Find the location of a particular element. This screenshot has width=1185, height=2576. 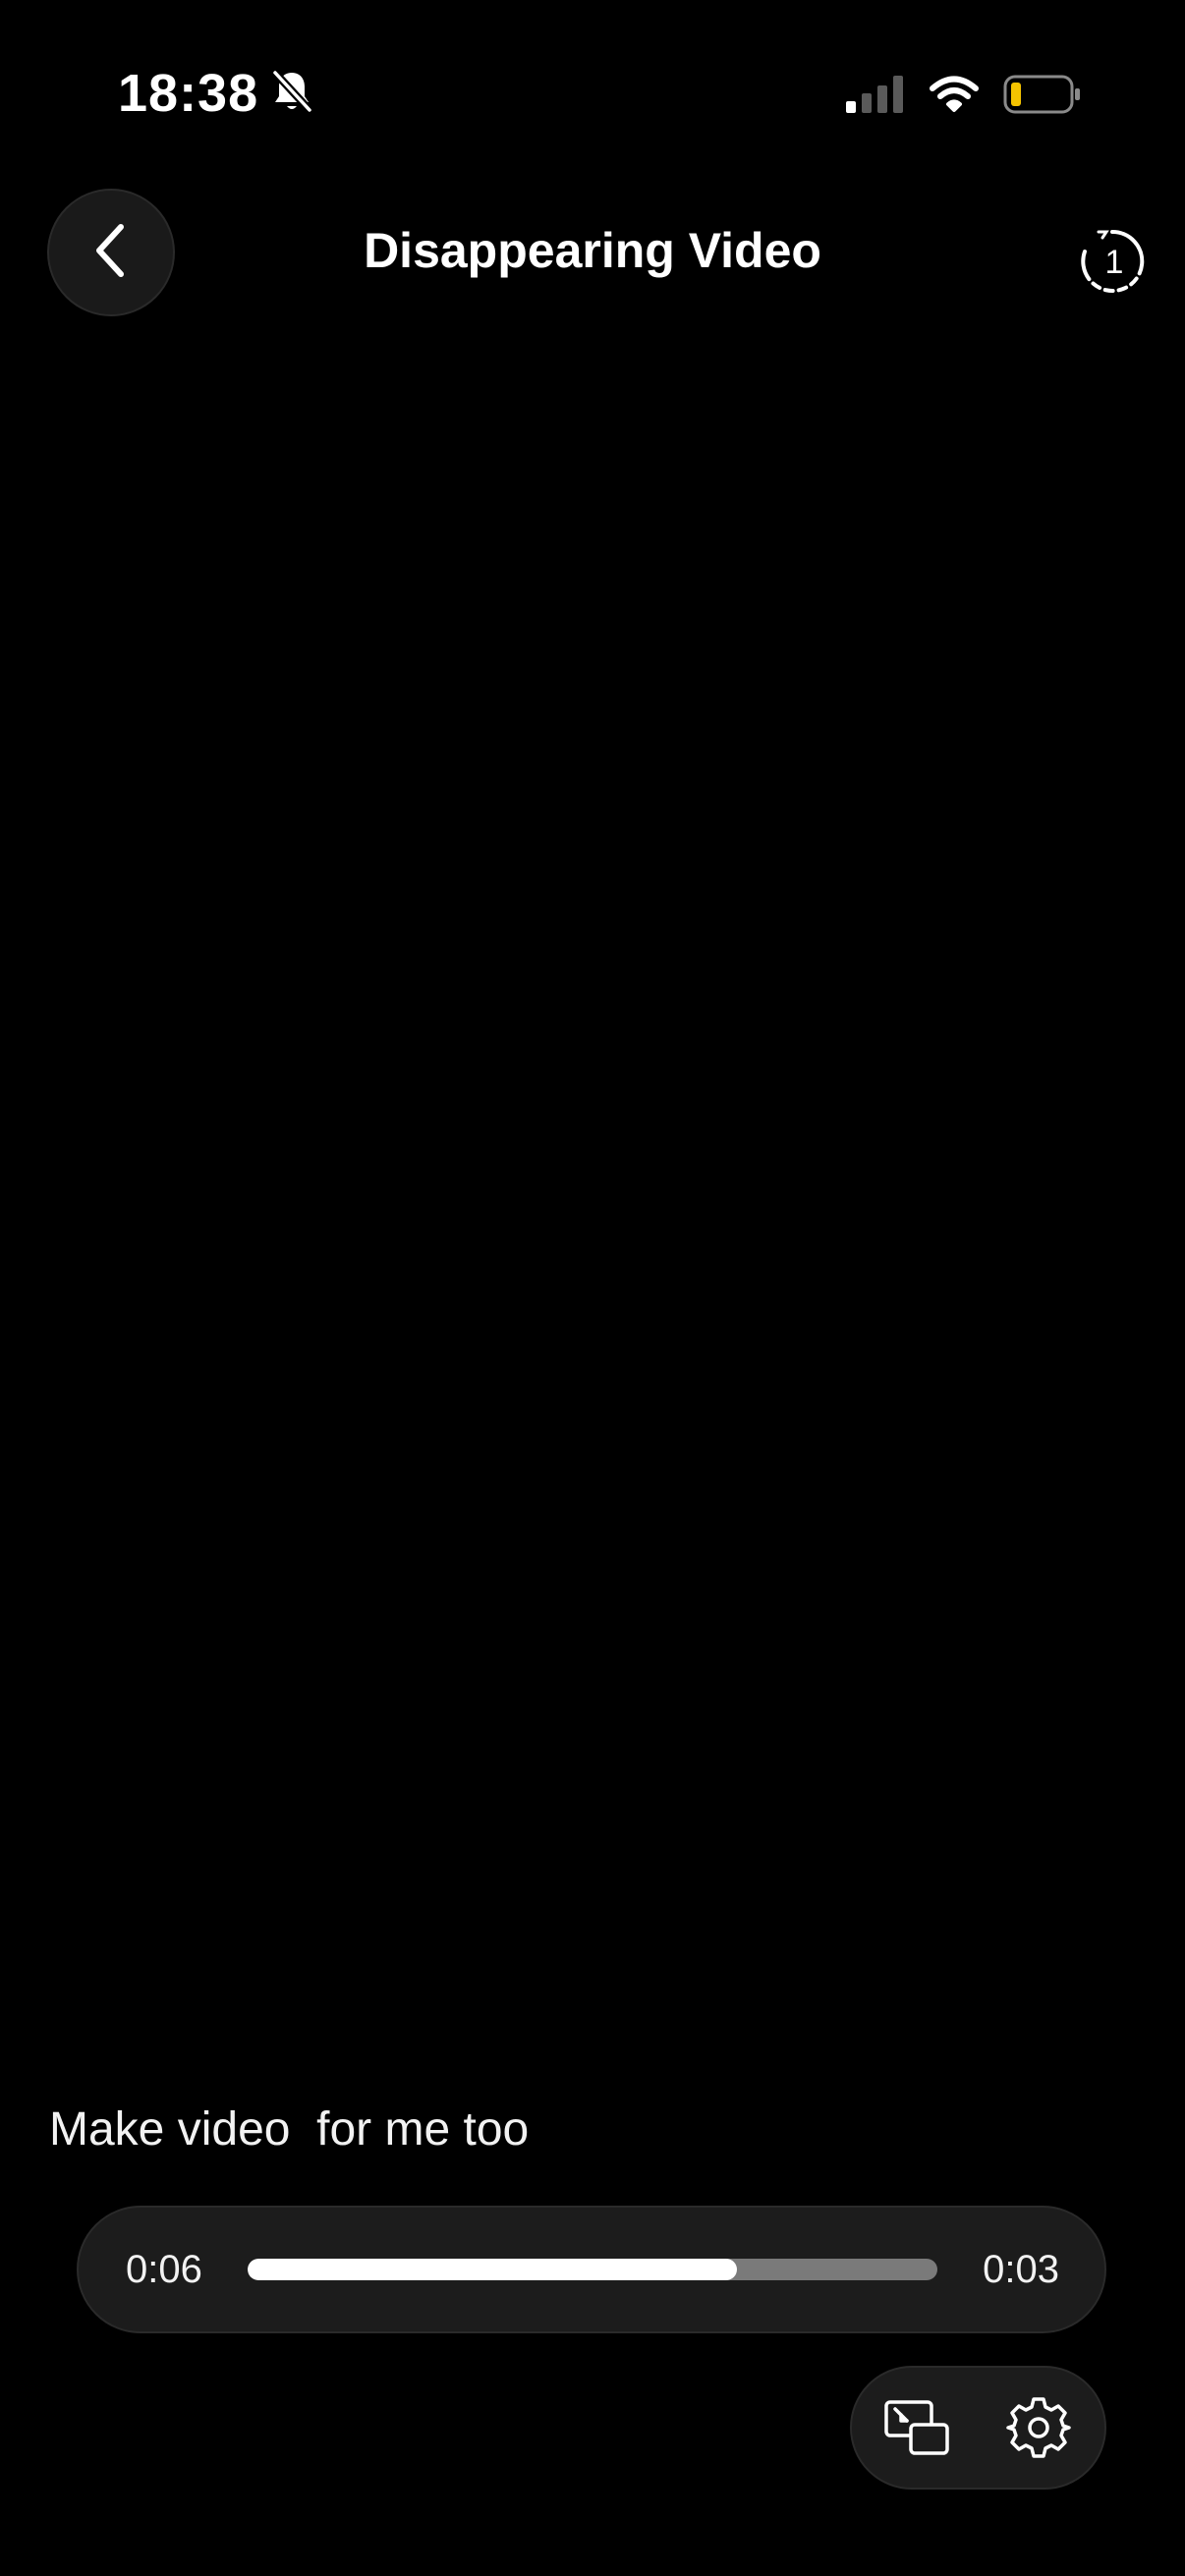

picture-in-picture-button is located at coordinates (917, 2427).